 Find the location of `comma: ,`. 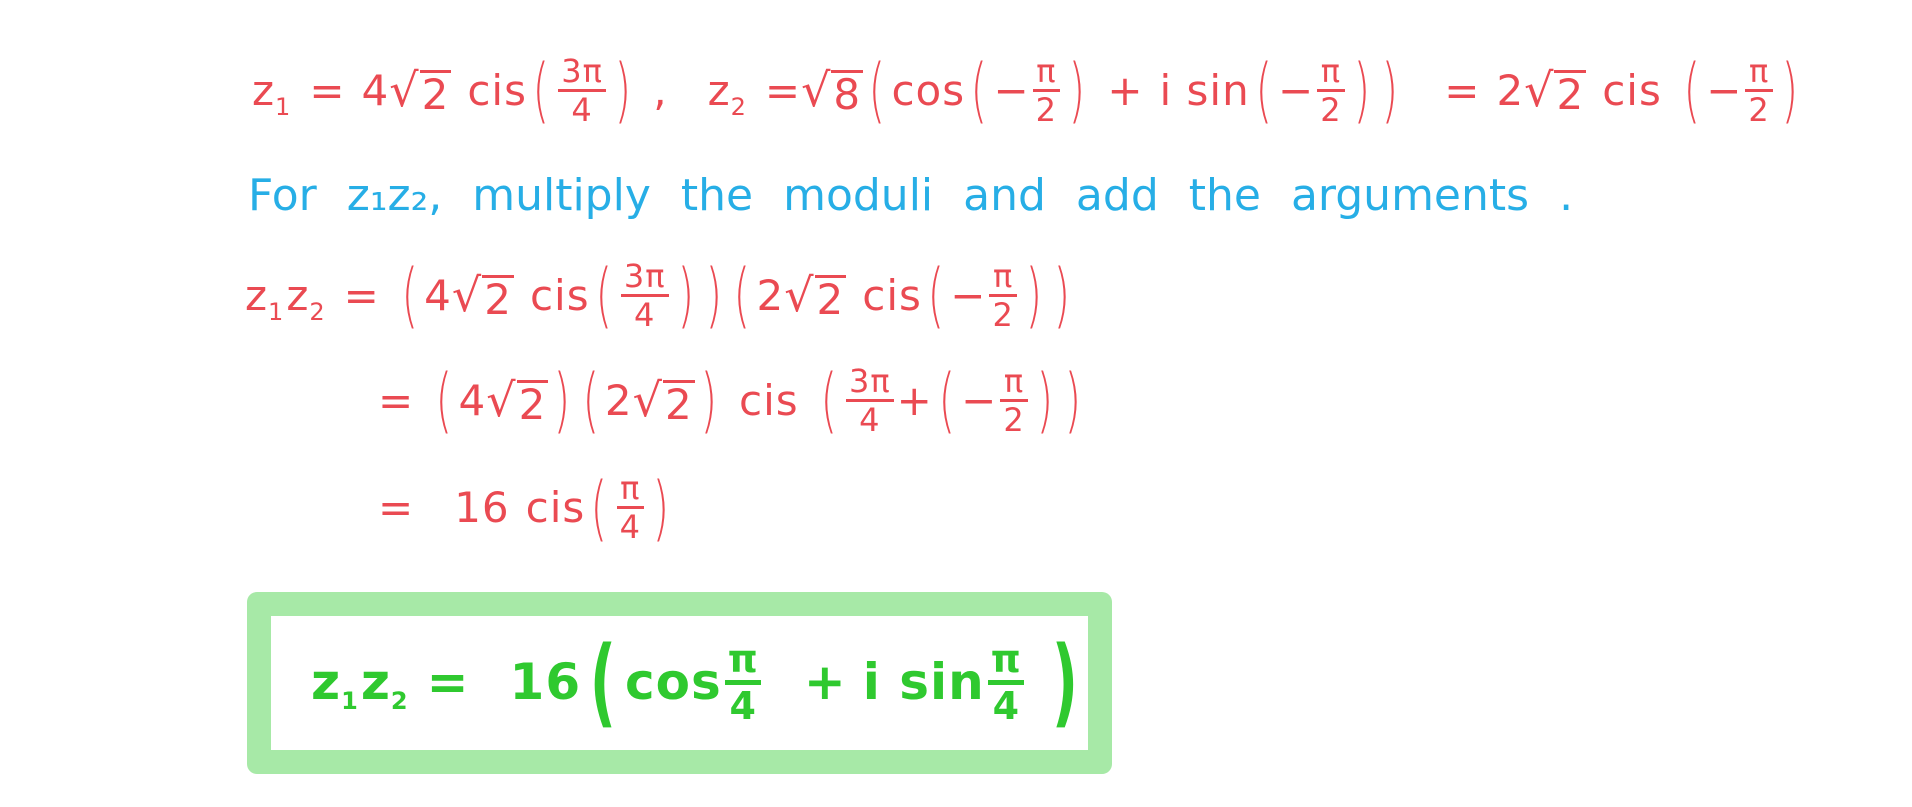

comma: , is located at coordinates (660, 90).